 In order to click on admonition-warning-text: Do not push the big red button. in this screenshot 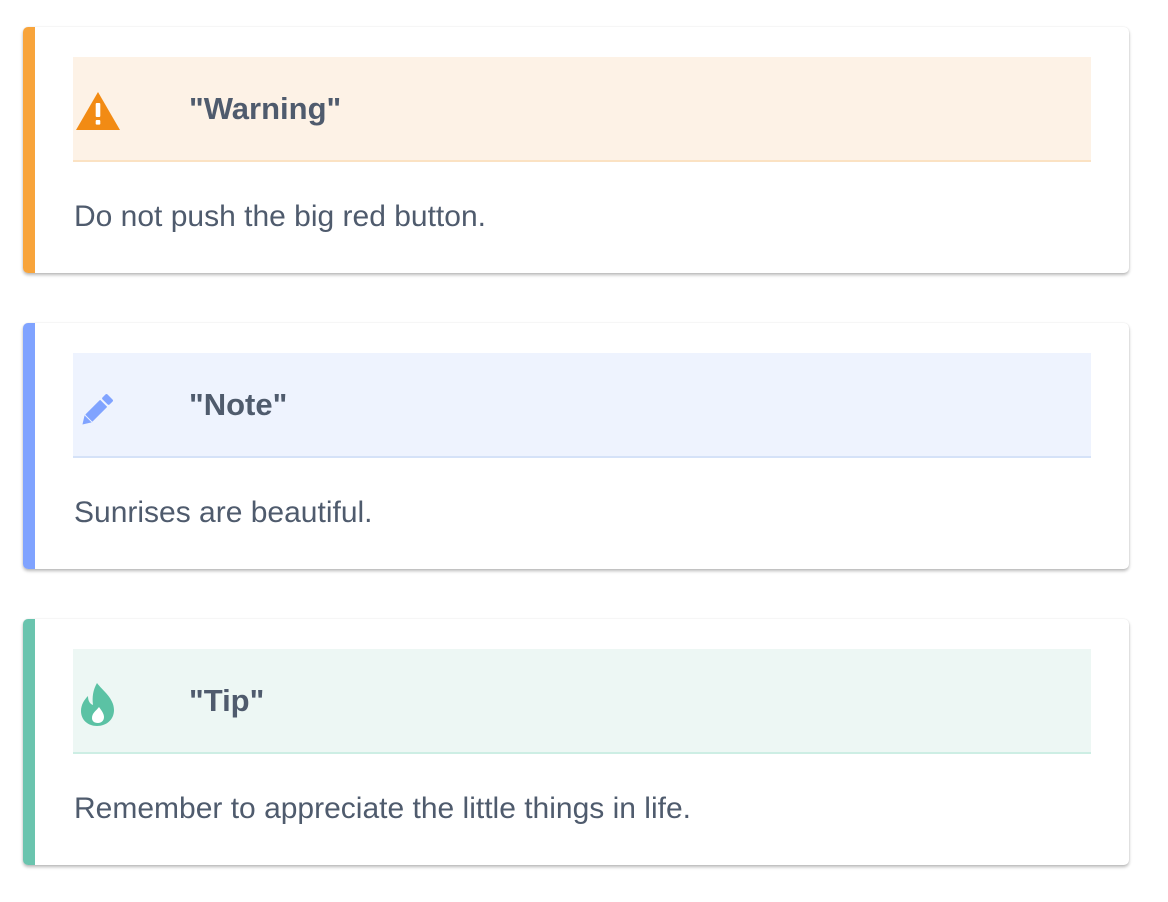, I will do `click(280, 216)`.